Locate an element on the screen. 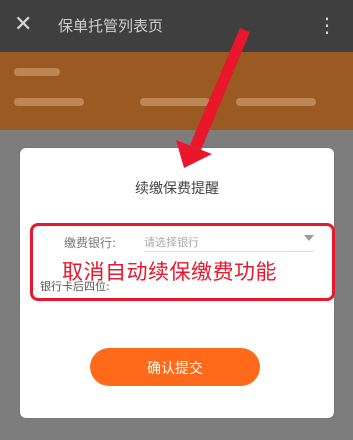 Image resolution: width=353 pixels, height=440 pixels. dialog-title: 续缴保费提醒 is located at coordinates (177, 189).